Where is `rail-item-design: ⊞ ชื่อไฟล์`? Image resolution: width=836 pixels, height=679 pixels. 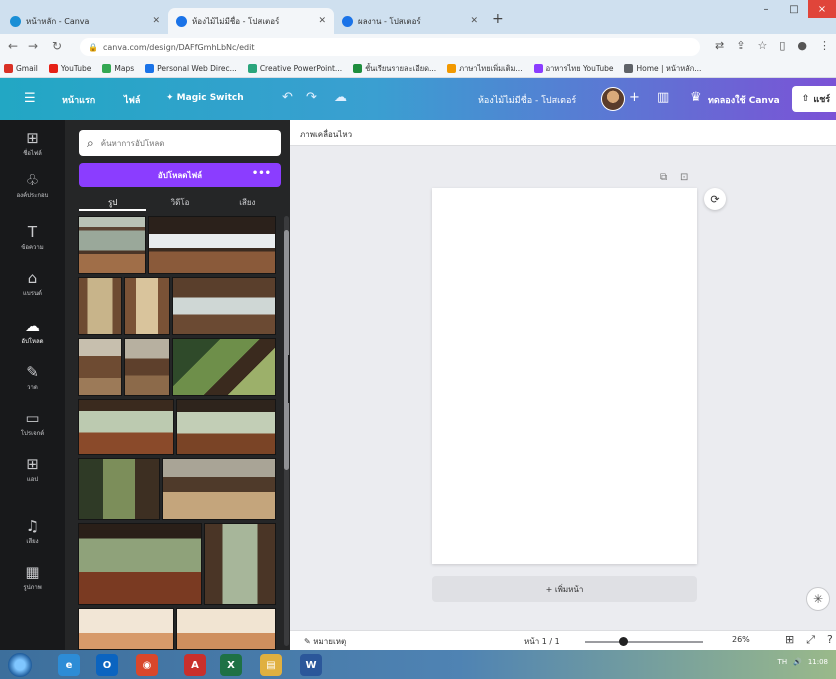 rail-item-design: ⊞ ชื่อไฟล์ is located at coordinates (32, 144).